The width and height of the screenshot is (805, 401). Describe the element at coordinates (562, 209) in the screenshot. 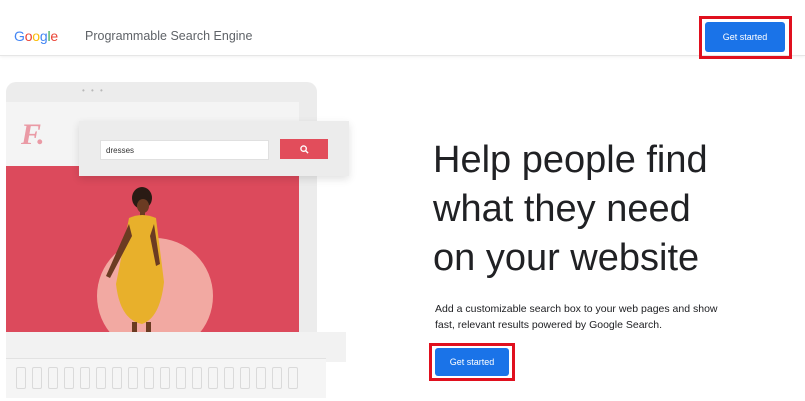

I see `headline-line: what they need` at that location.